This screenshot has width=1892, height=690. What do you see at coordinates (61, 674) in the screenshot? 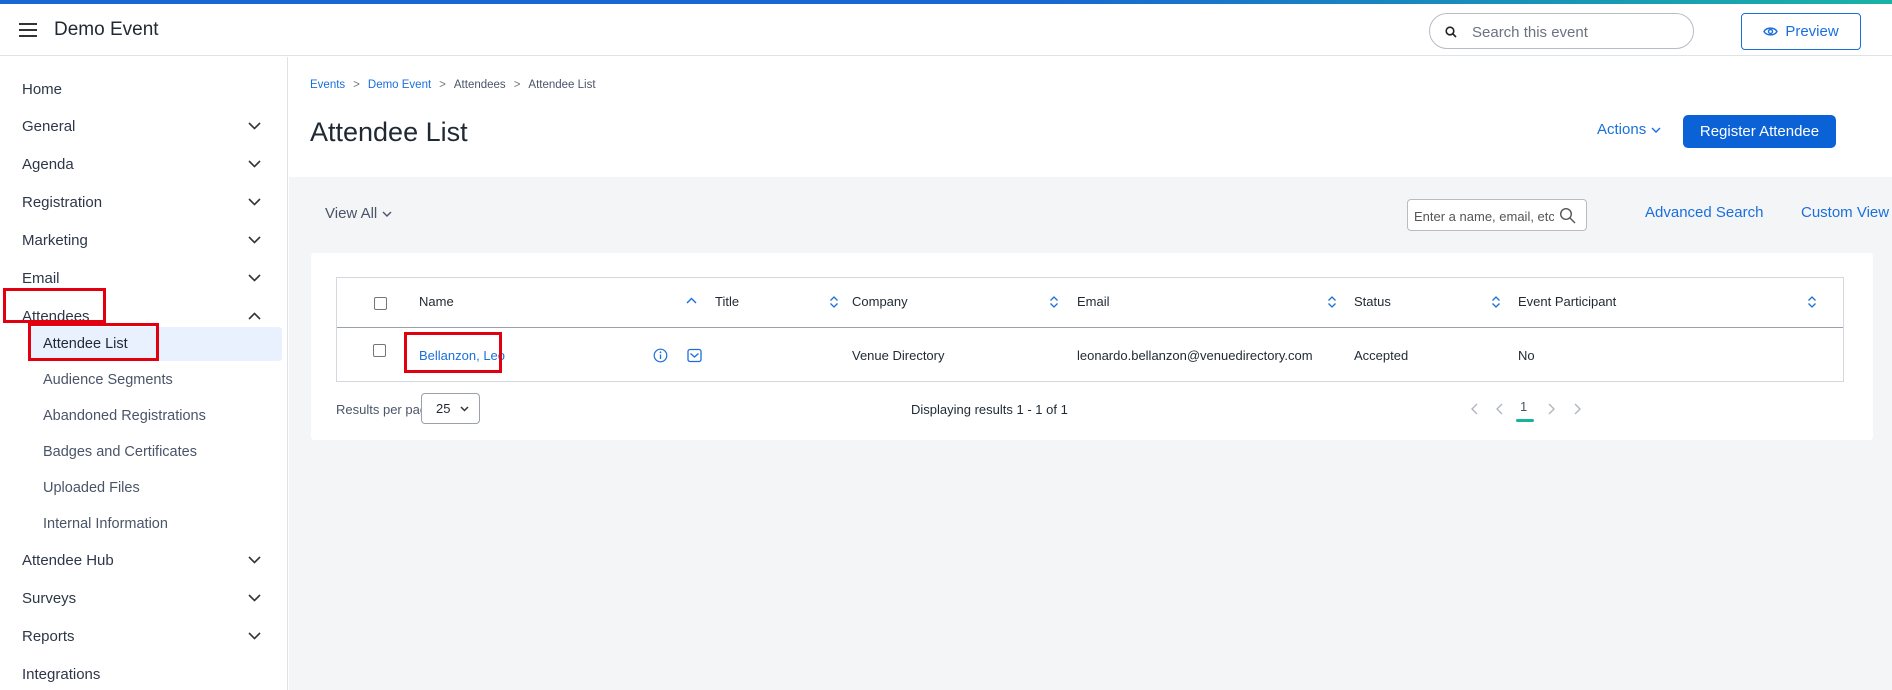
I see `sidebar-item-label: Integrations` at bounding box center [61, 674].